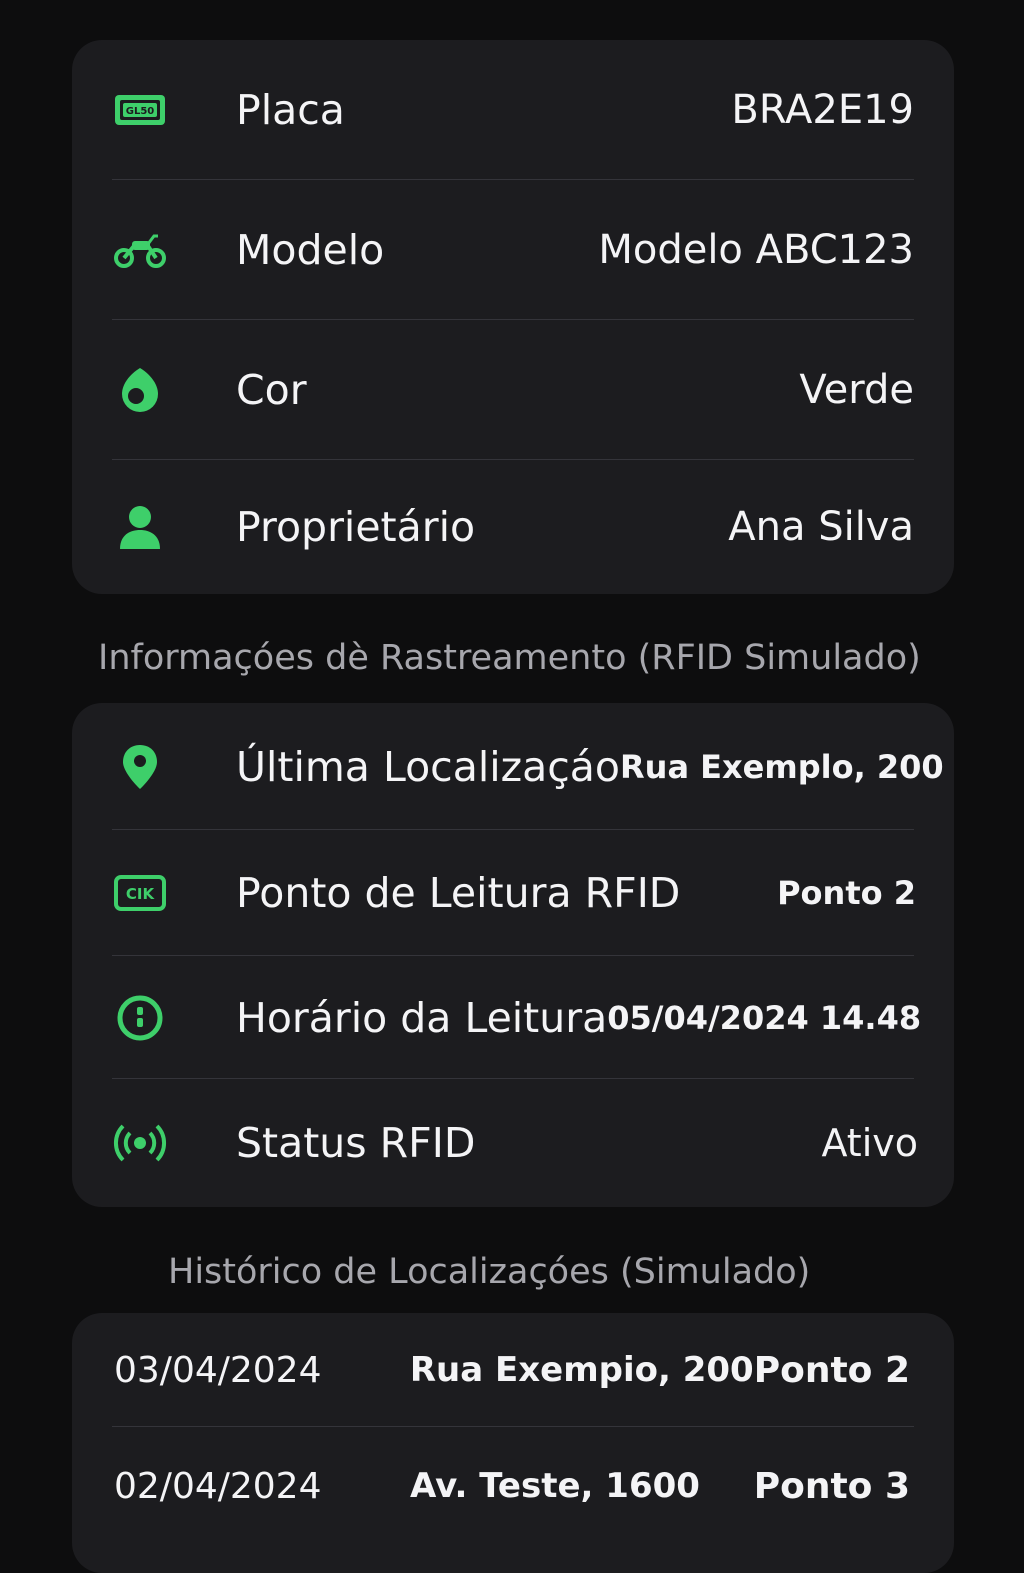 The image size is (1024, 1573). I want to click on plate-label: Placa, so click(290, 110).